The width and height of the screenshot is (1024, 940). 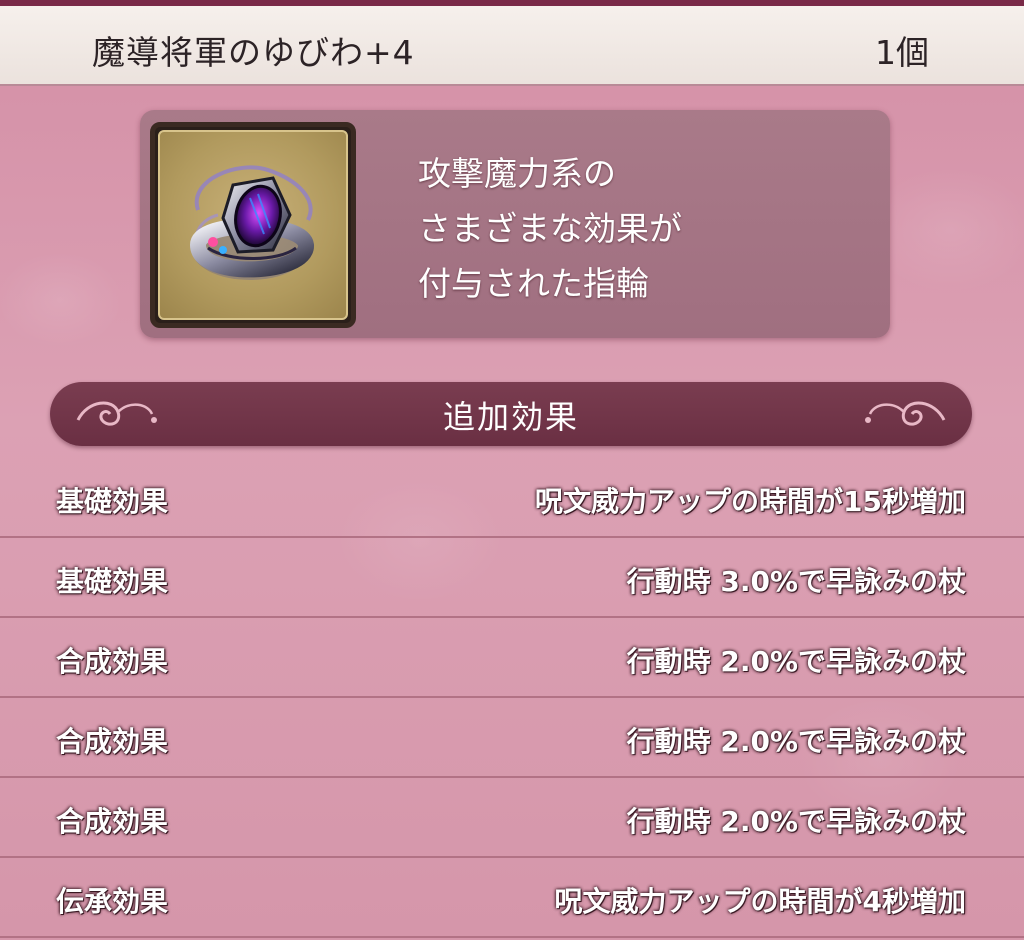 What do you see at coordinates (251, 222) in the screenshot?
I see `ring-icon` at bounding box center [251, 222].